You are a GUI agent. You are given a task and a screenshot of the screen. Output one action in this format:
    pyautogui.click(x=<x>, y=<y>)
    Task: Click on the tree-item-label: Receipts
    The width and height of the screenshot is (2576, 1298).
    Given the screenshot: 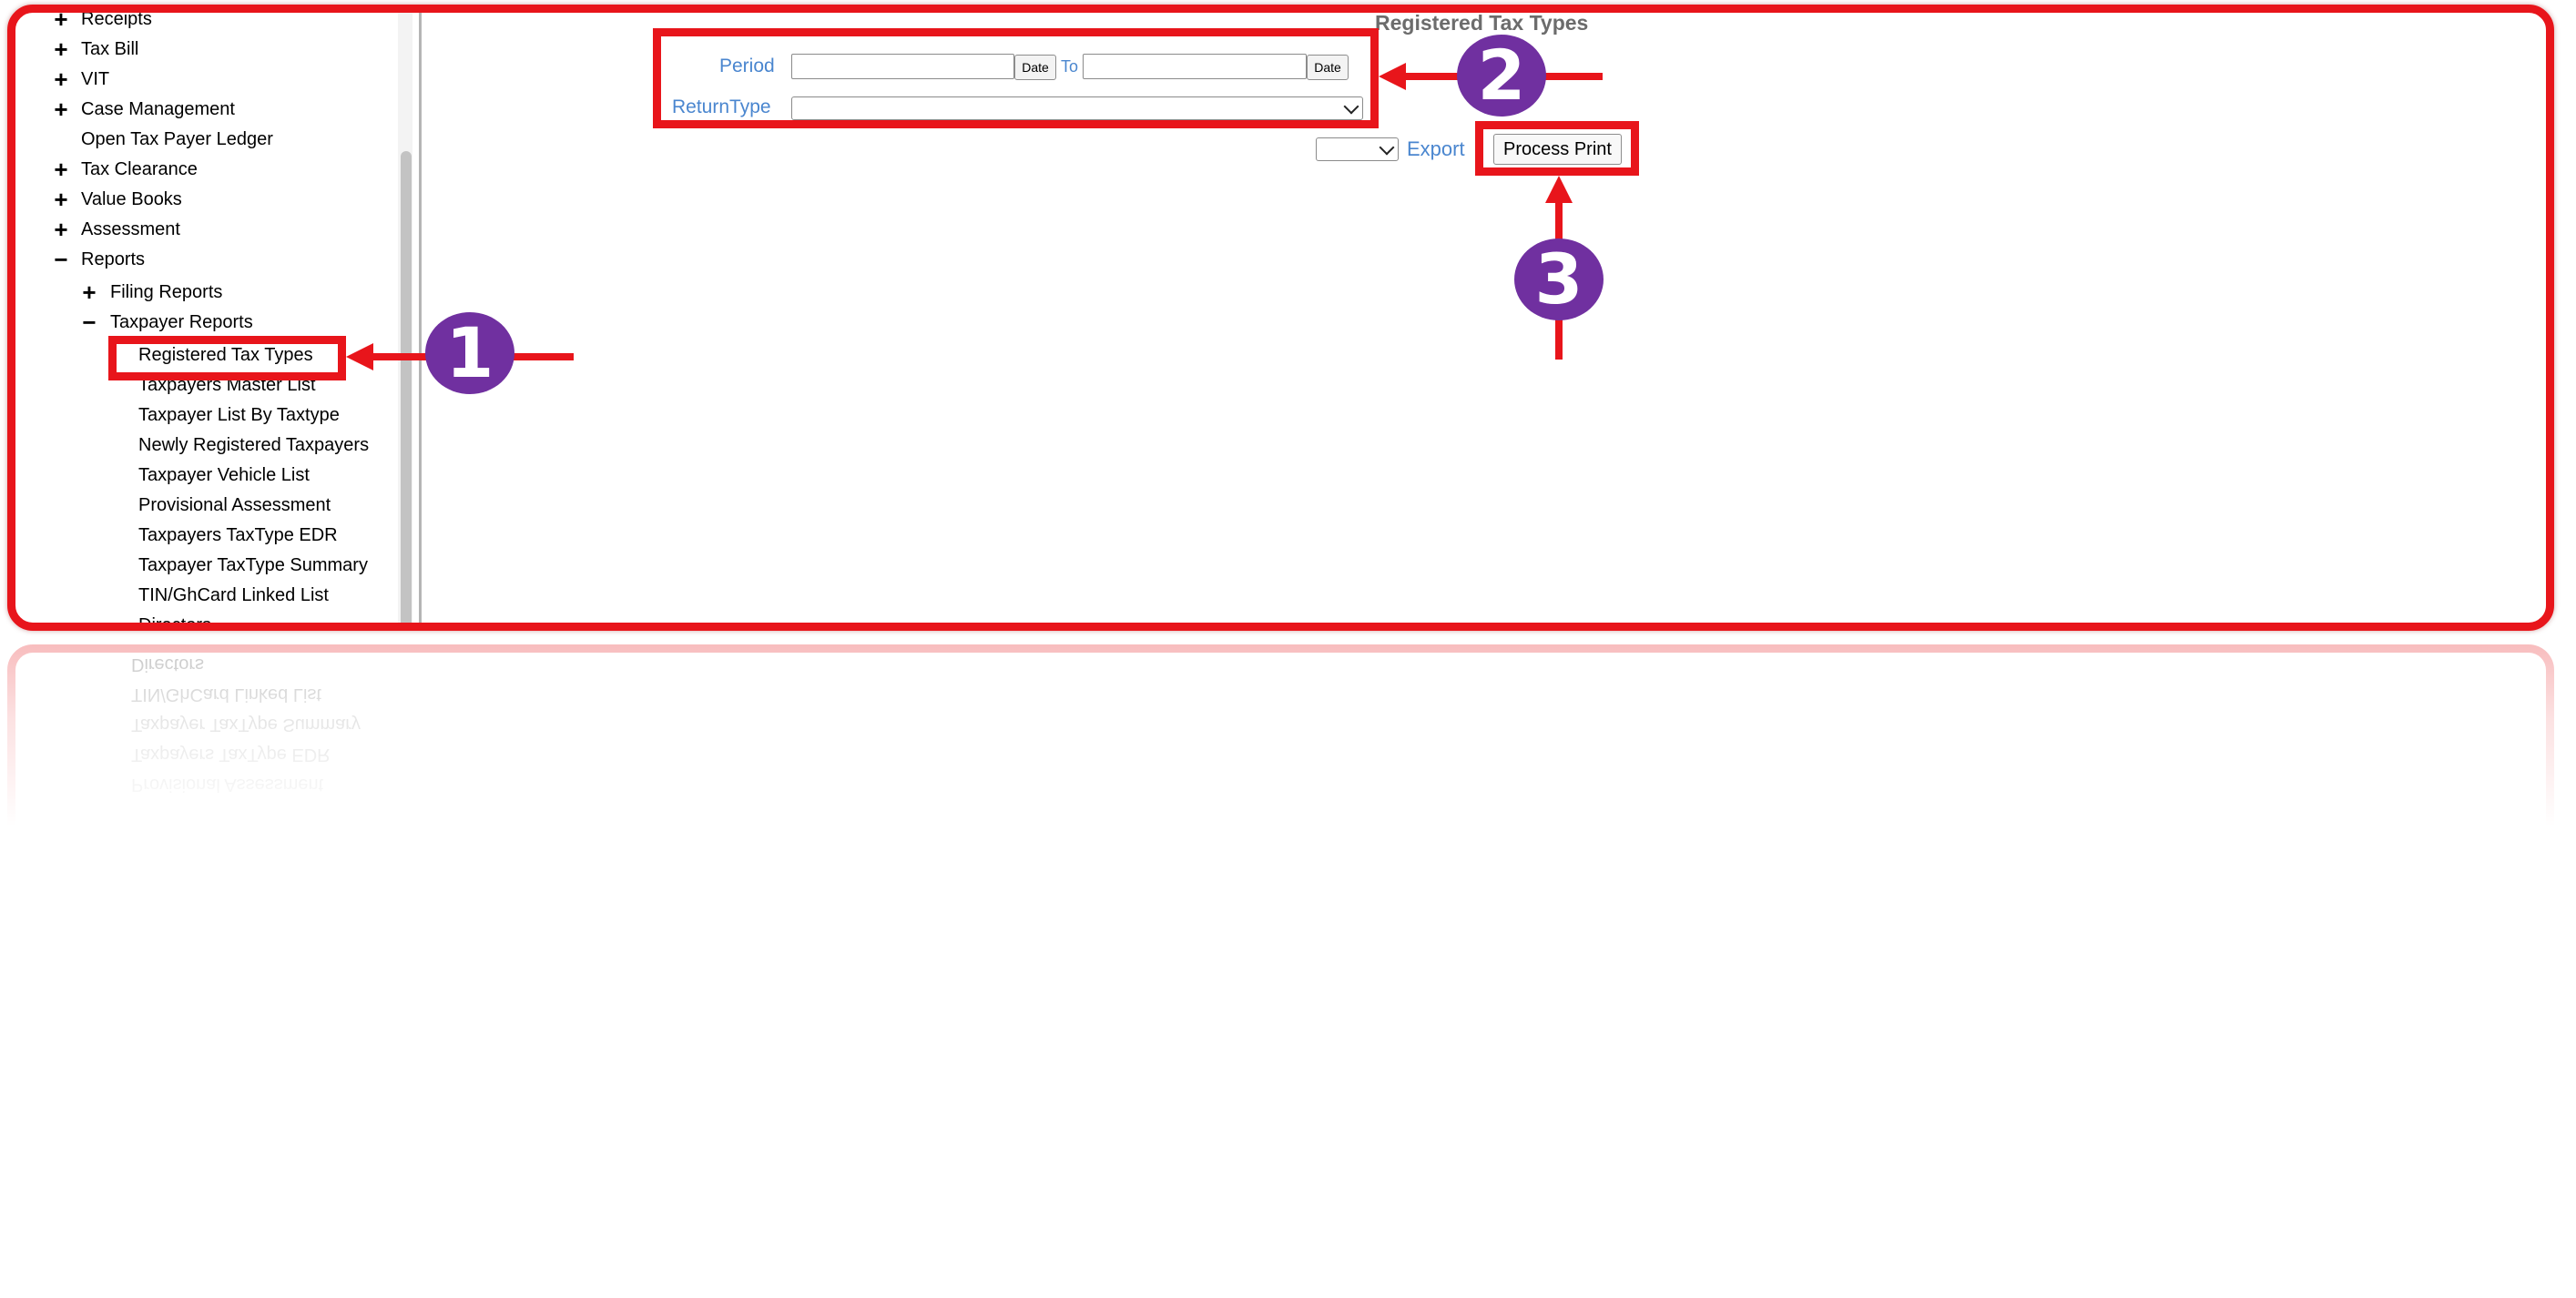 What is the action you would take?
    pyautogui.click(x=116, y=22)
    